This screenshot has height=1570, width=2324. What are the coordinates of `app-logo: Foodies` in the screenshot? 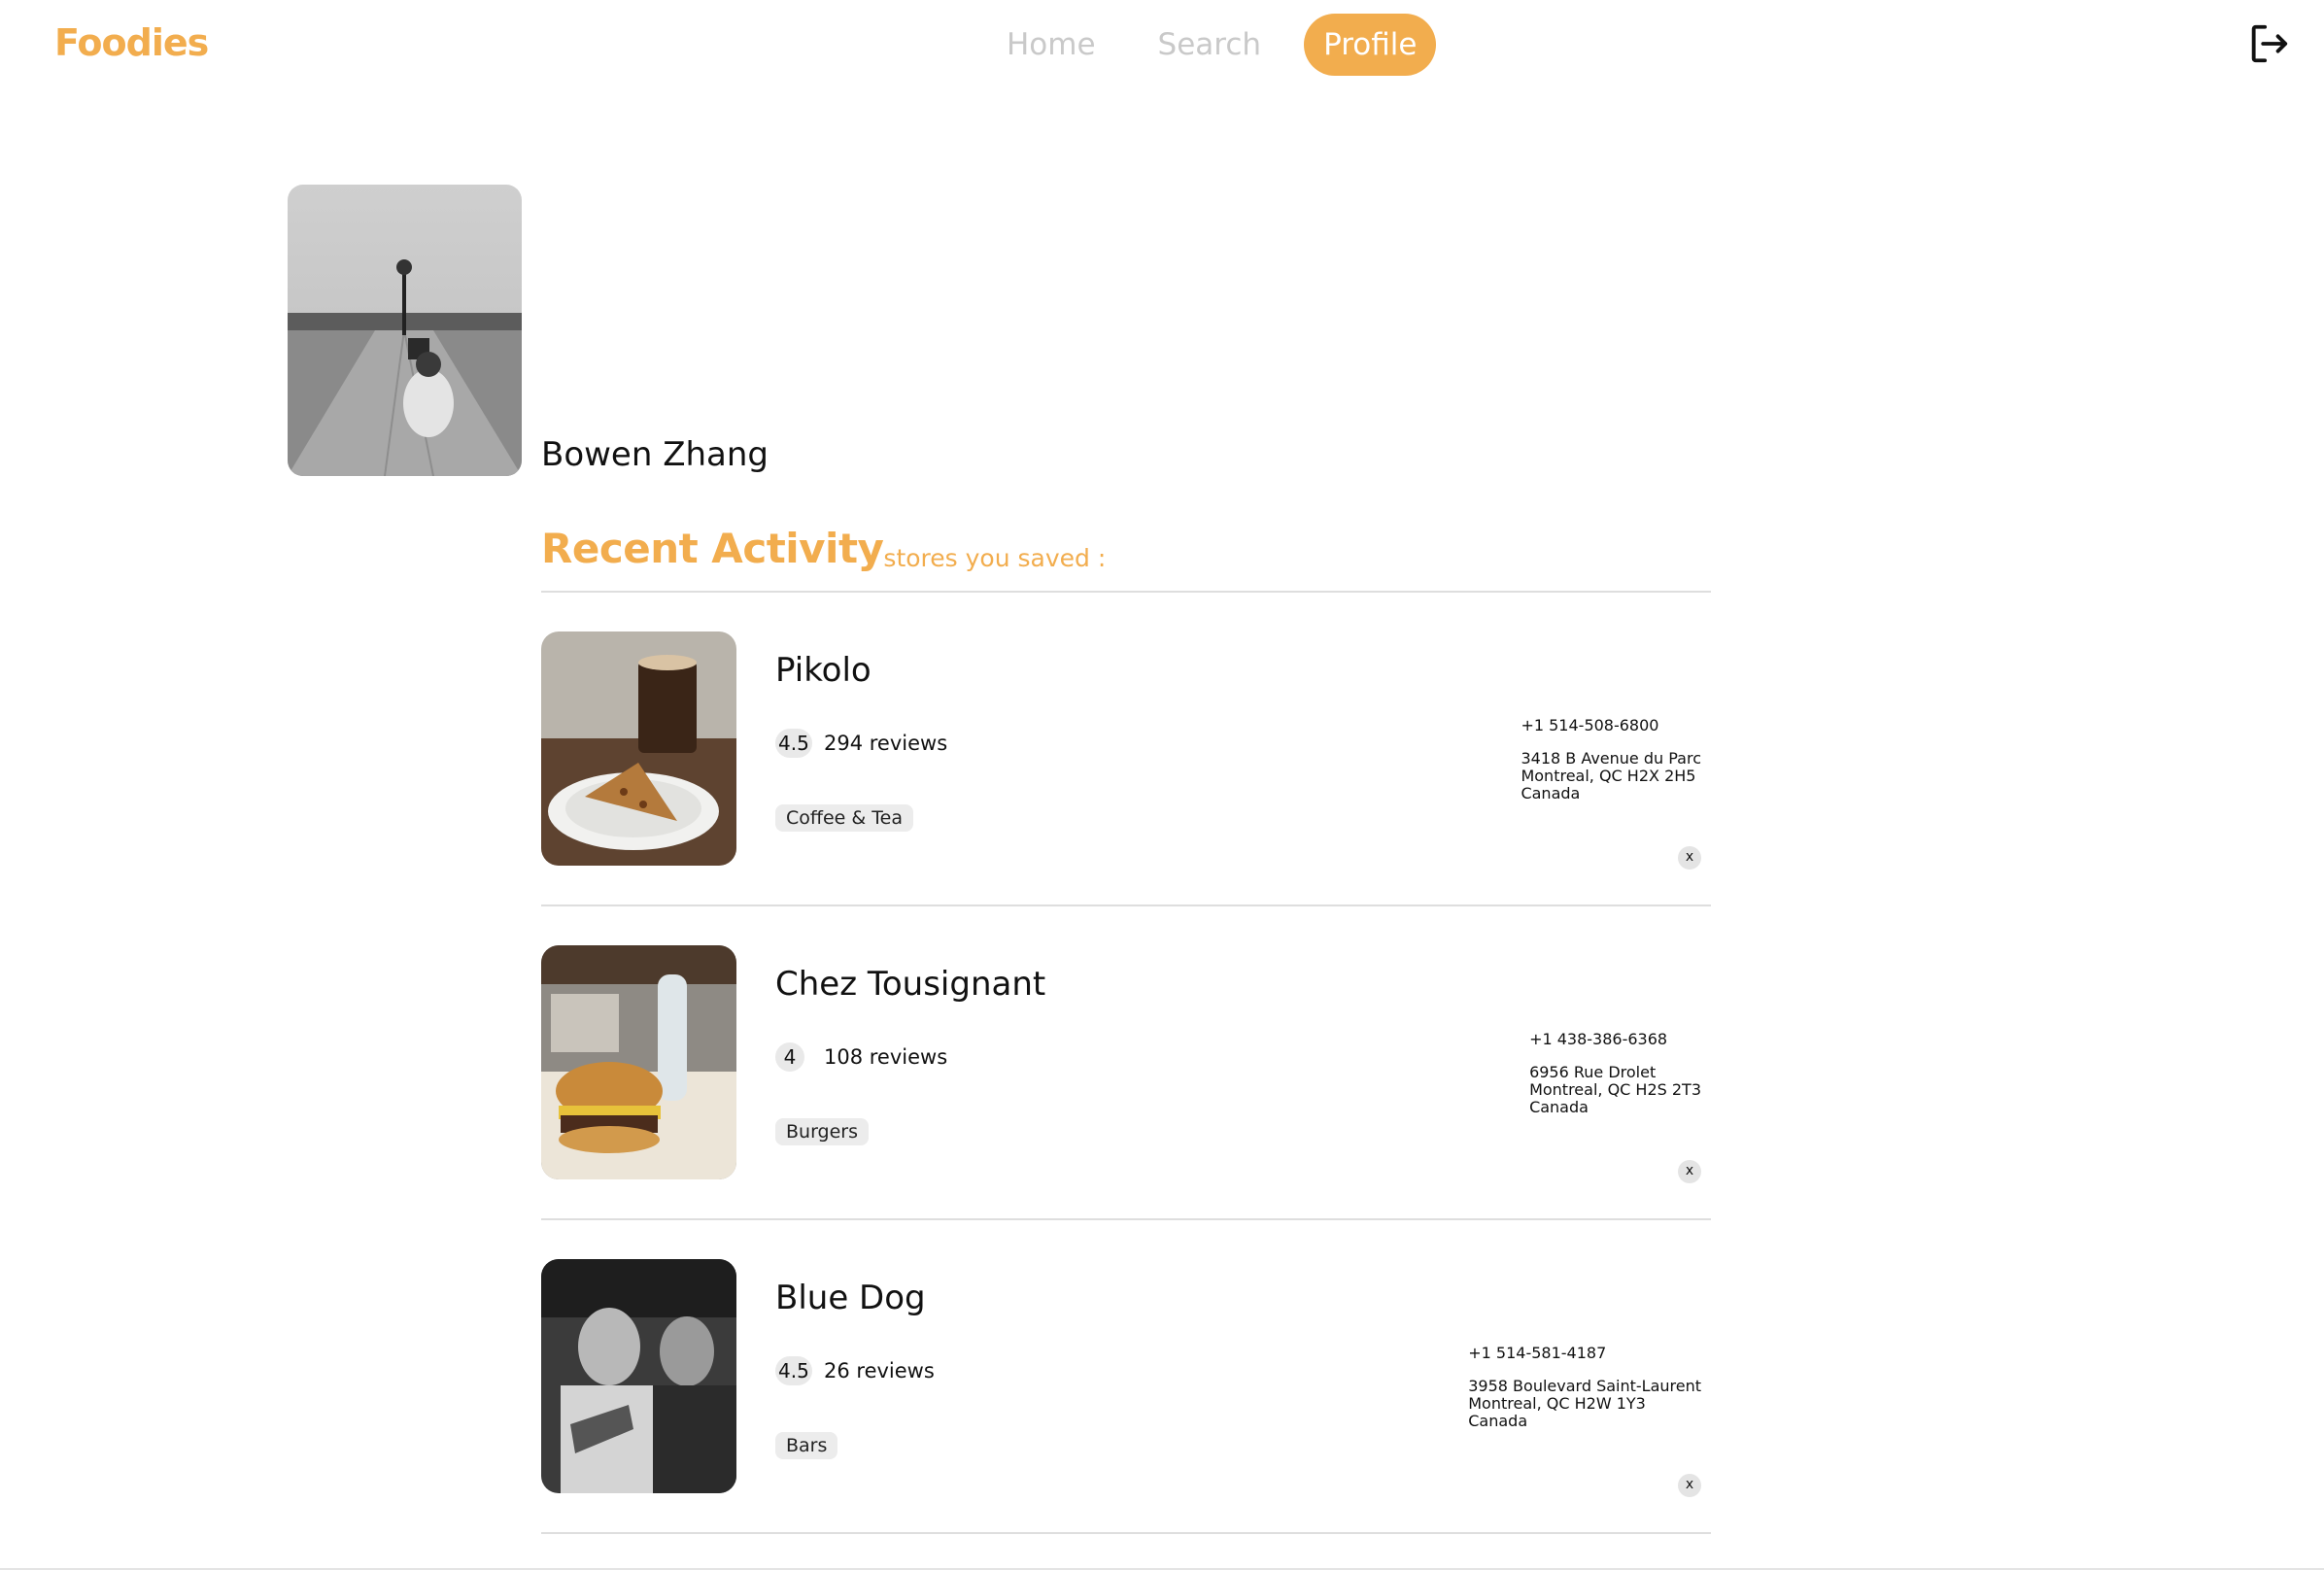 It's located at (131, 42).